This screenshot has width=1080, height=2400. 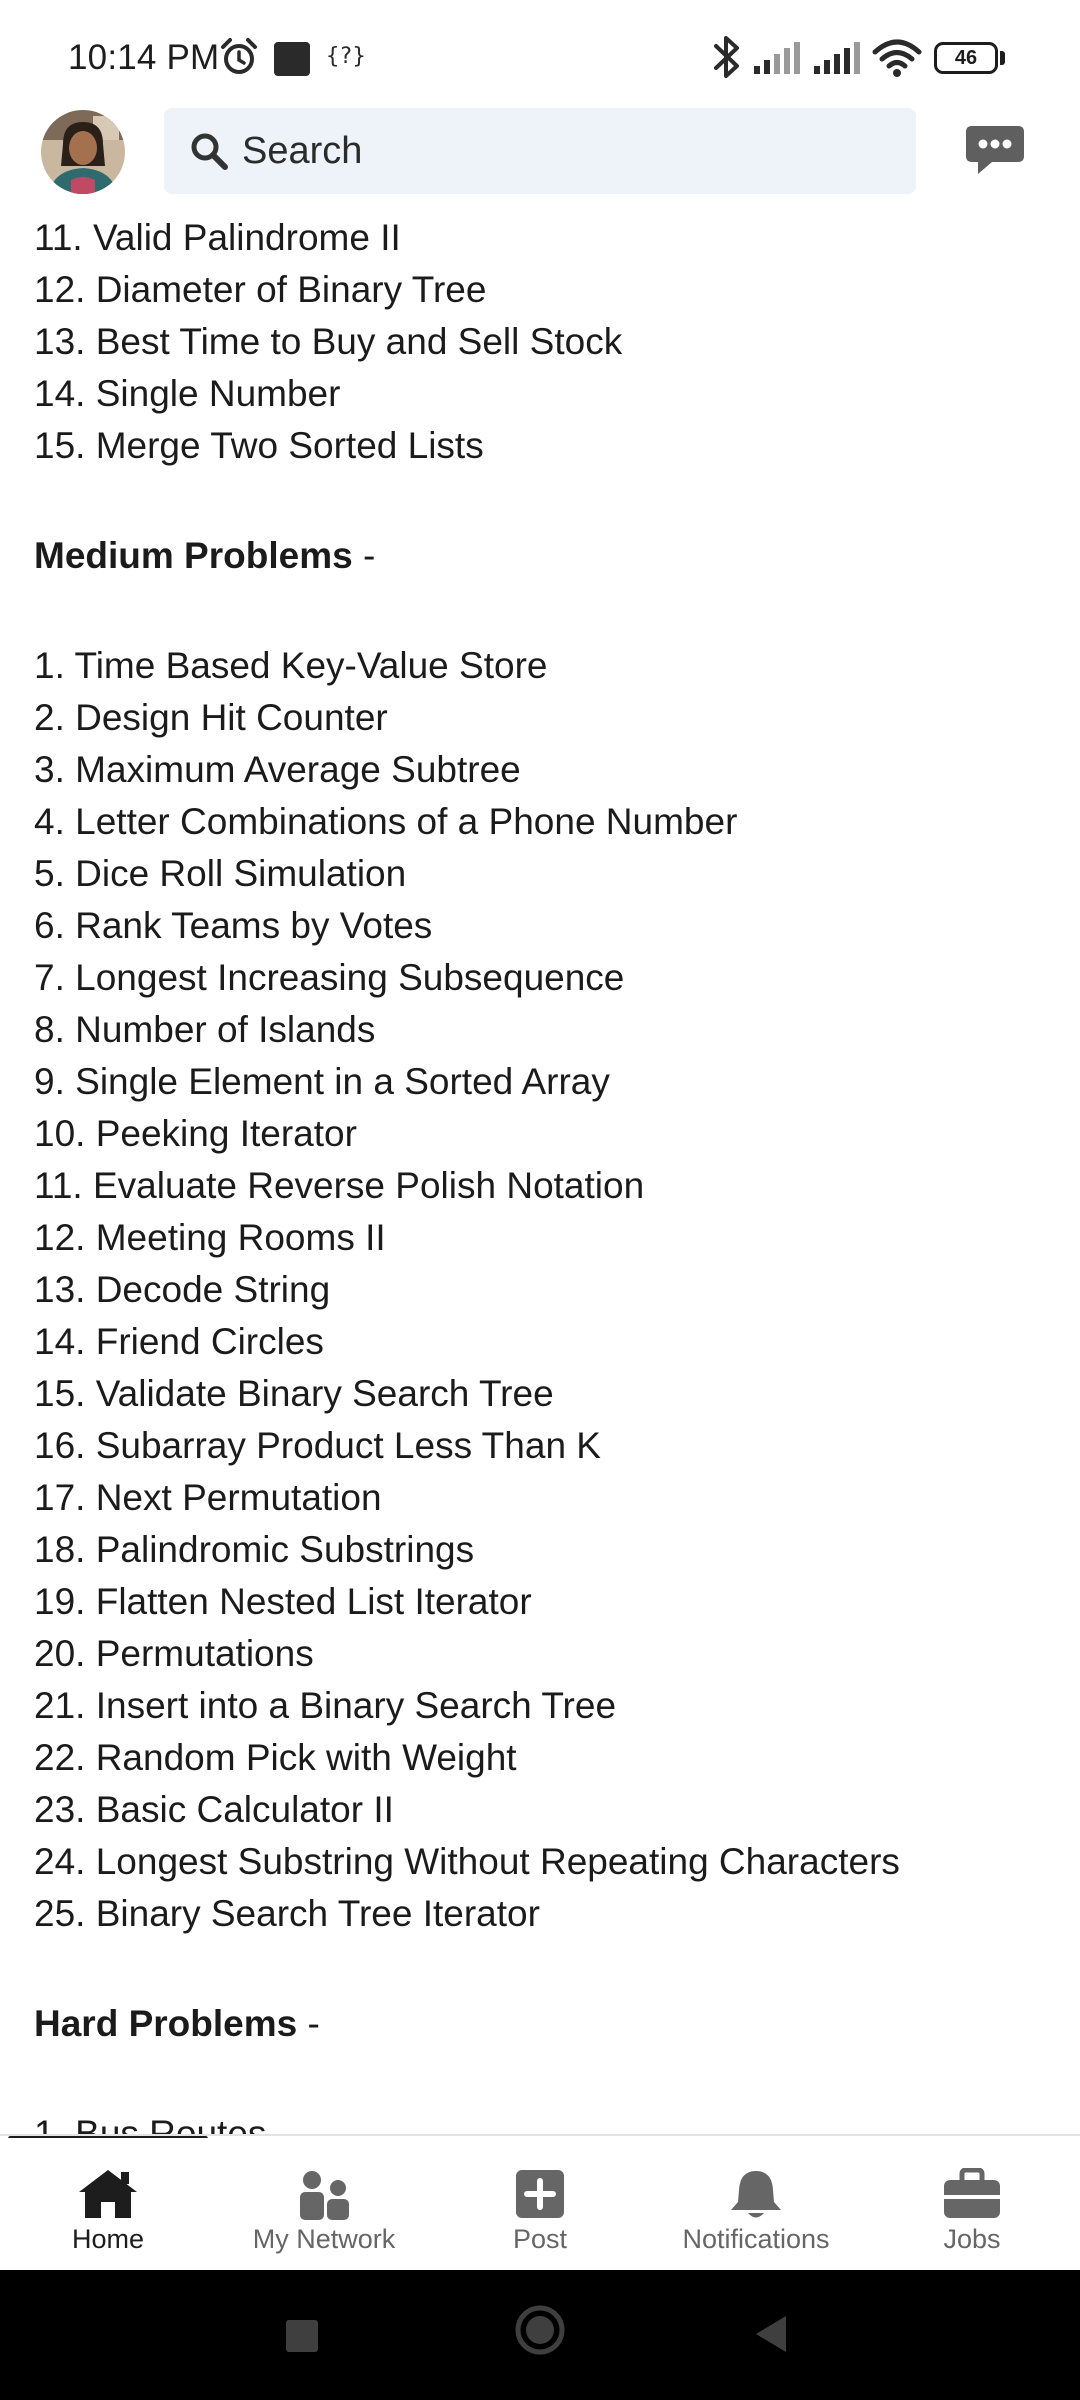 I want to click on recents-square-icon, so click(x=302, y=2336).